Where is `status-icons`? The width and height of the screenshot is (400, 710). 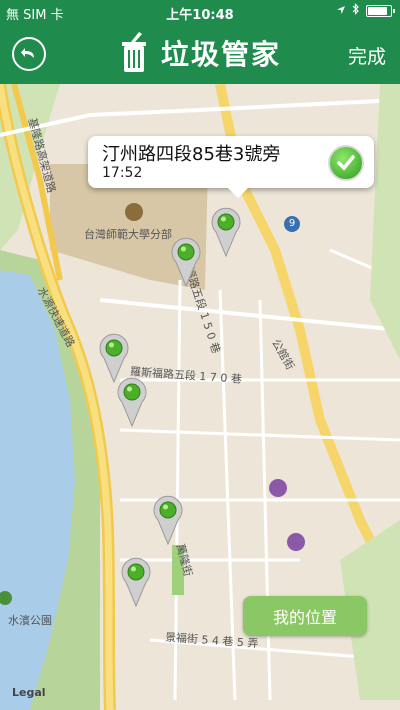 status-icons is located at coordinates (365, 11).